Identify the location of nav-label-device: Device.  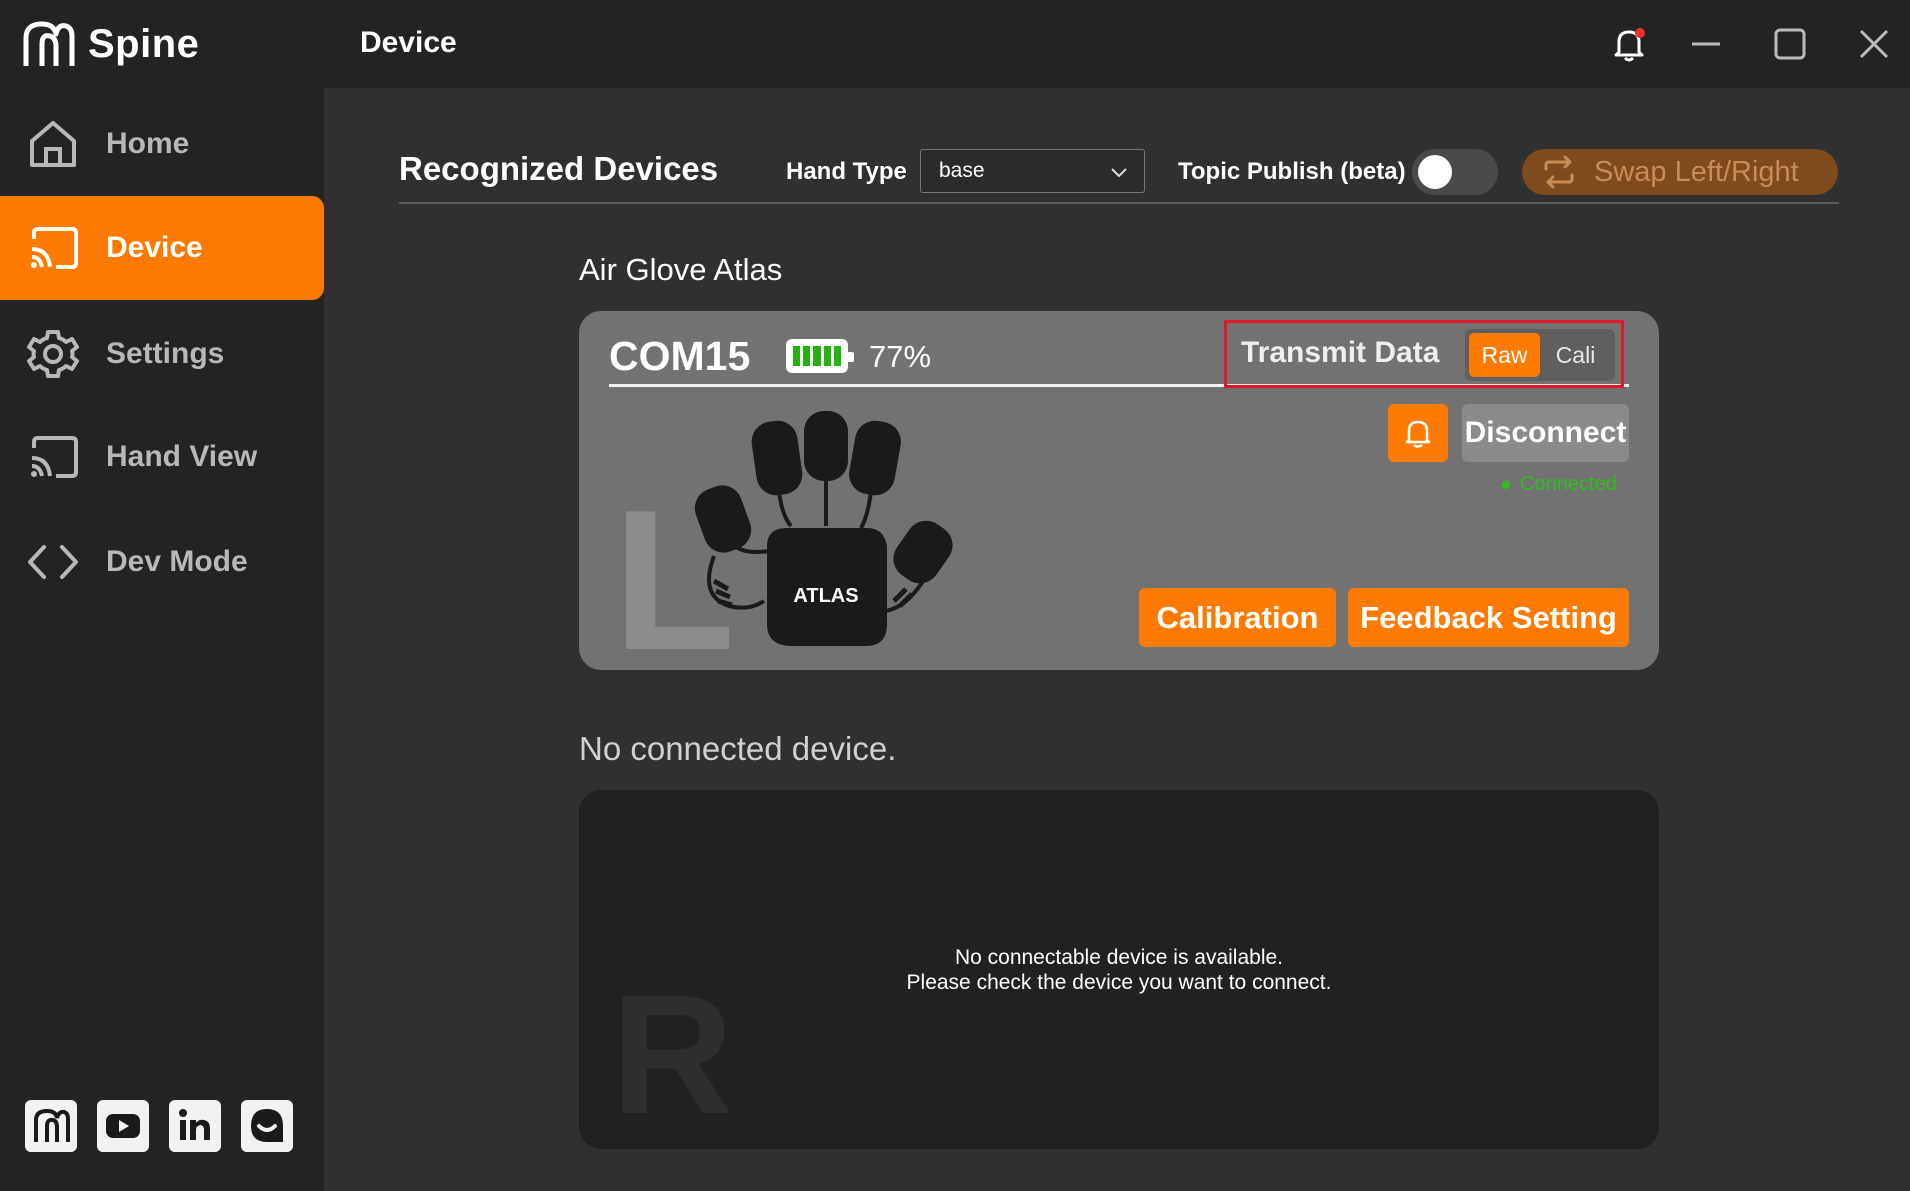
(154, 247).